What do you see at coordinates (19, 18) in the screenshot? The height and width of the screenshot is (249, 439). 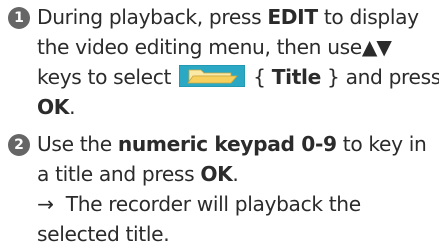 I see `step-number-badge: 1` at bounding box center [19, 18].